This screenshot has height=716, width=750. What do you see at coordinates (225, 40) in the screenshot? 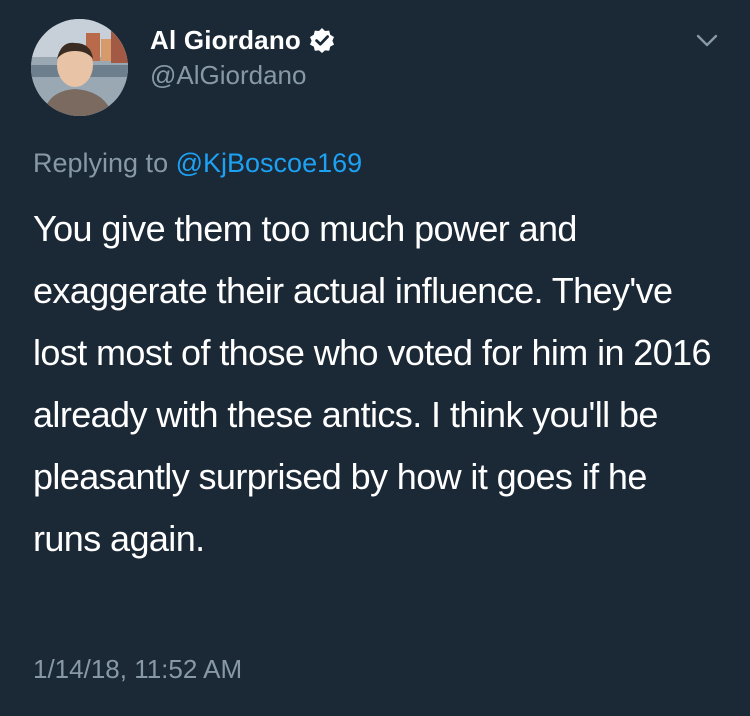
I see `display-name: Al Giordano` at bounding box center [225, 40].